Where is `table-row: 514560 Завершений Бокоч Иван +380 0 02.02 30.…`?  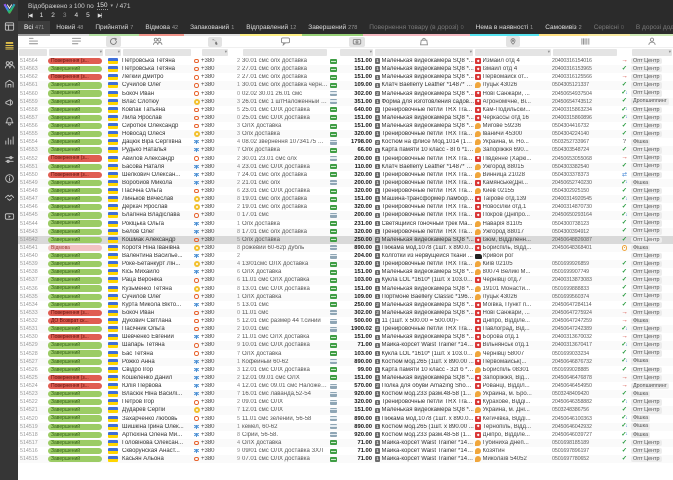 table-row: 514560 Завершений Бокоч Иван +380 0 02.02 30.… is located at coordinates (345, 94).